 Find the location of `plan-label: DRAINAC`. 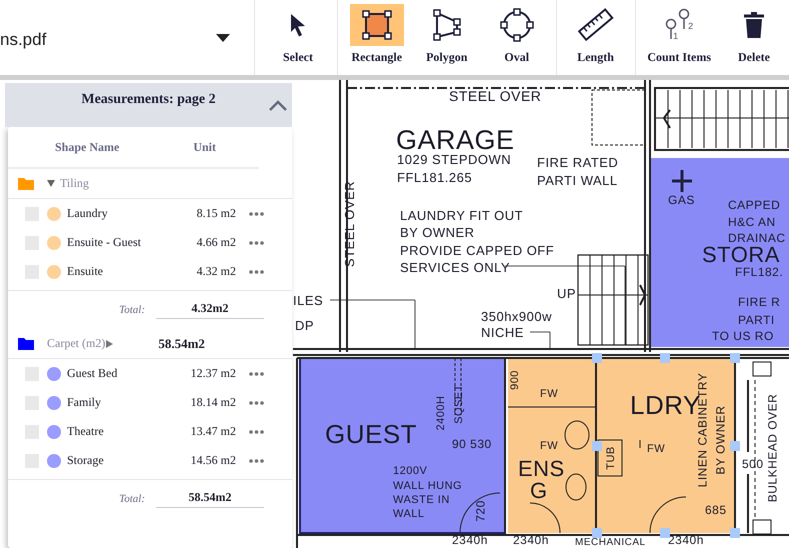

plan-label: DRAINAC is located at coordinates (757, 238).